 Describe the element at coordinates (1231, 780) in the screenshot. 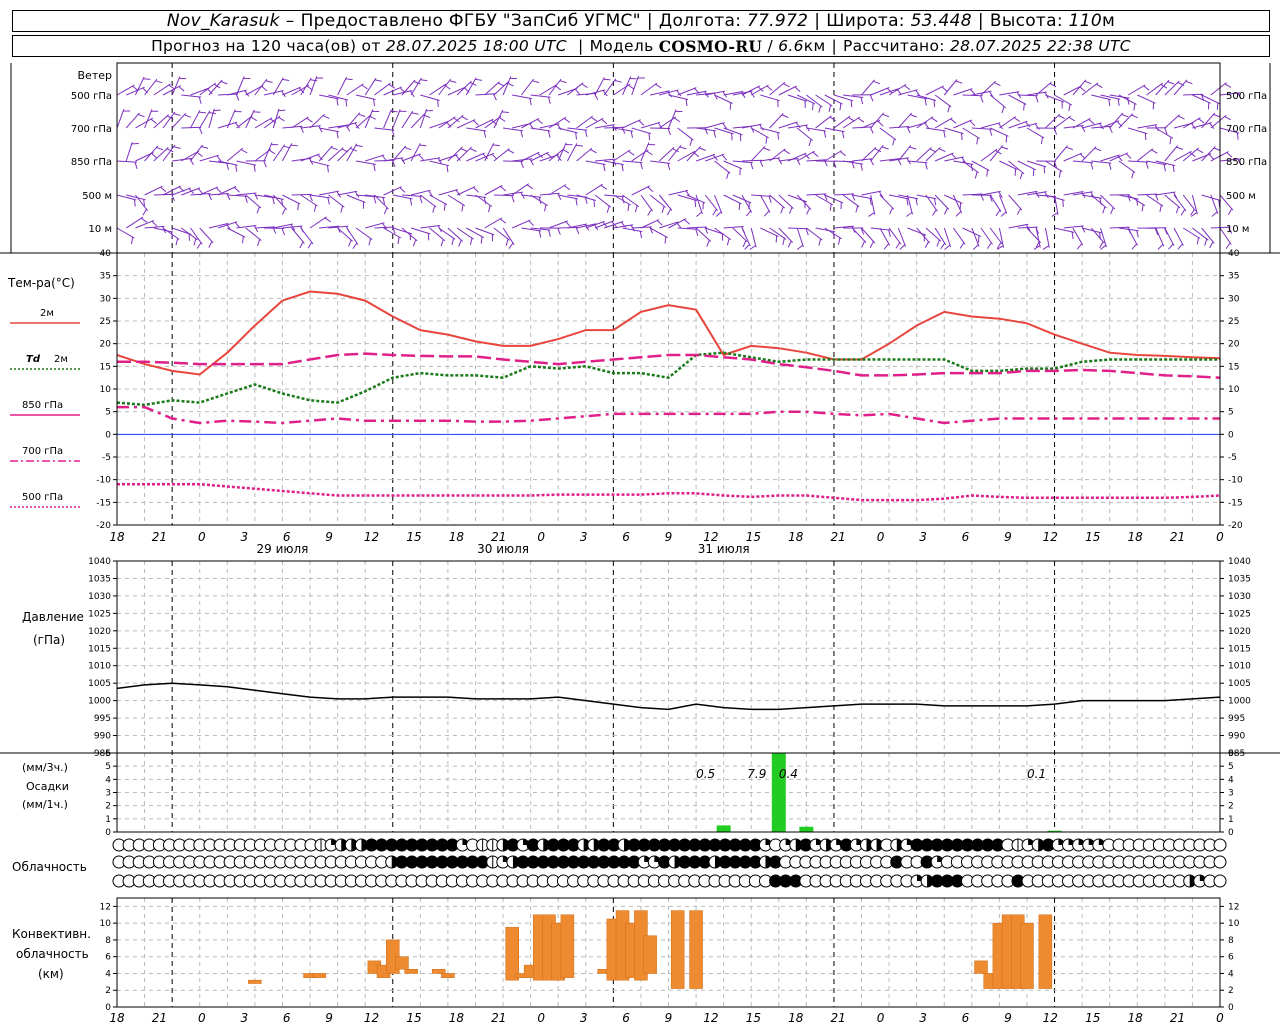

I see `precip-tick-label-right: 4` at that location.